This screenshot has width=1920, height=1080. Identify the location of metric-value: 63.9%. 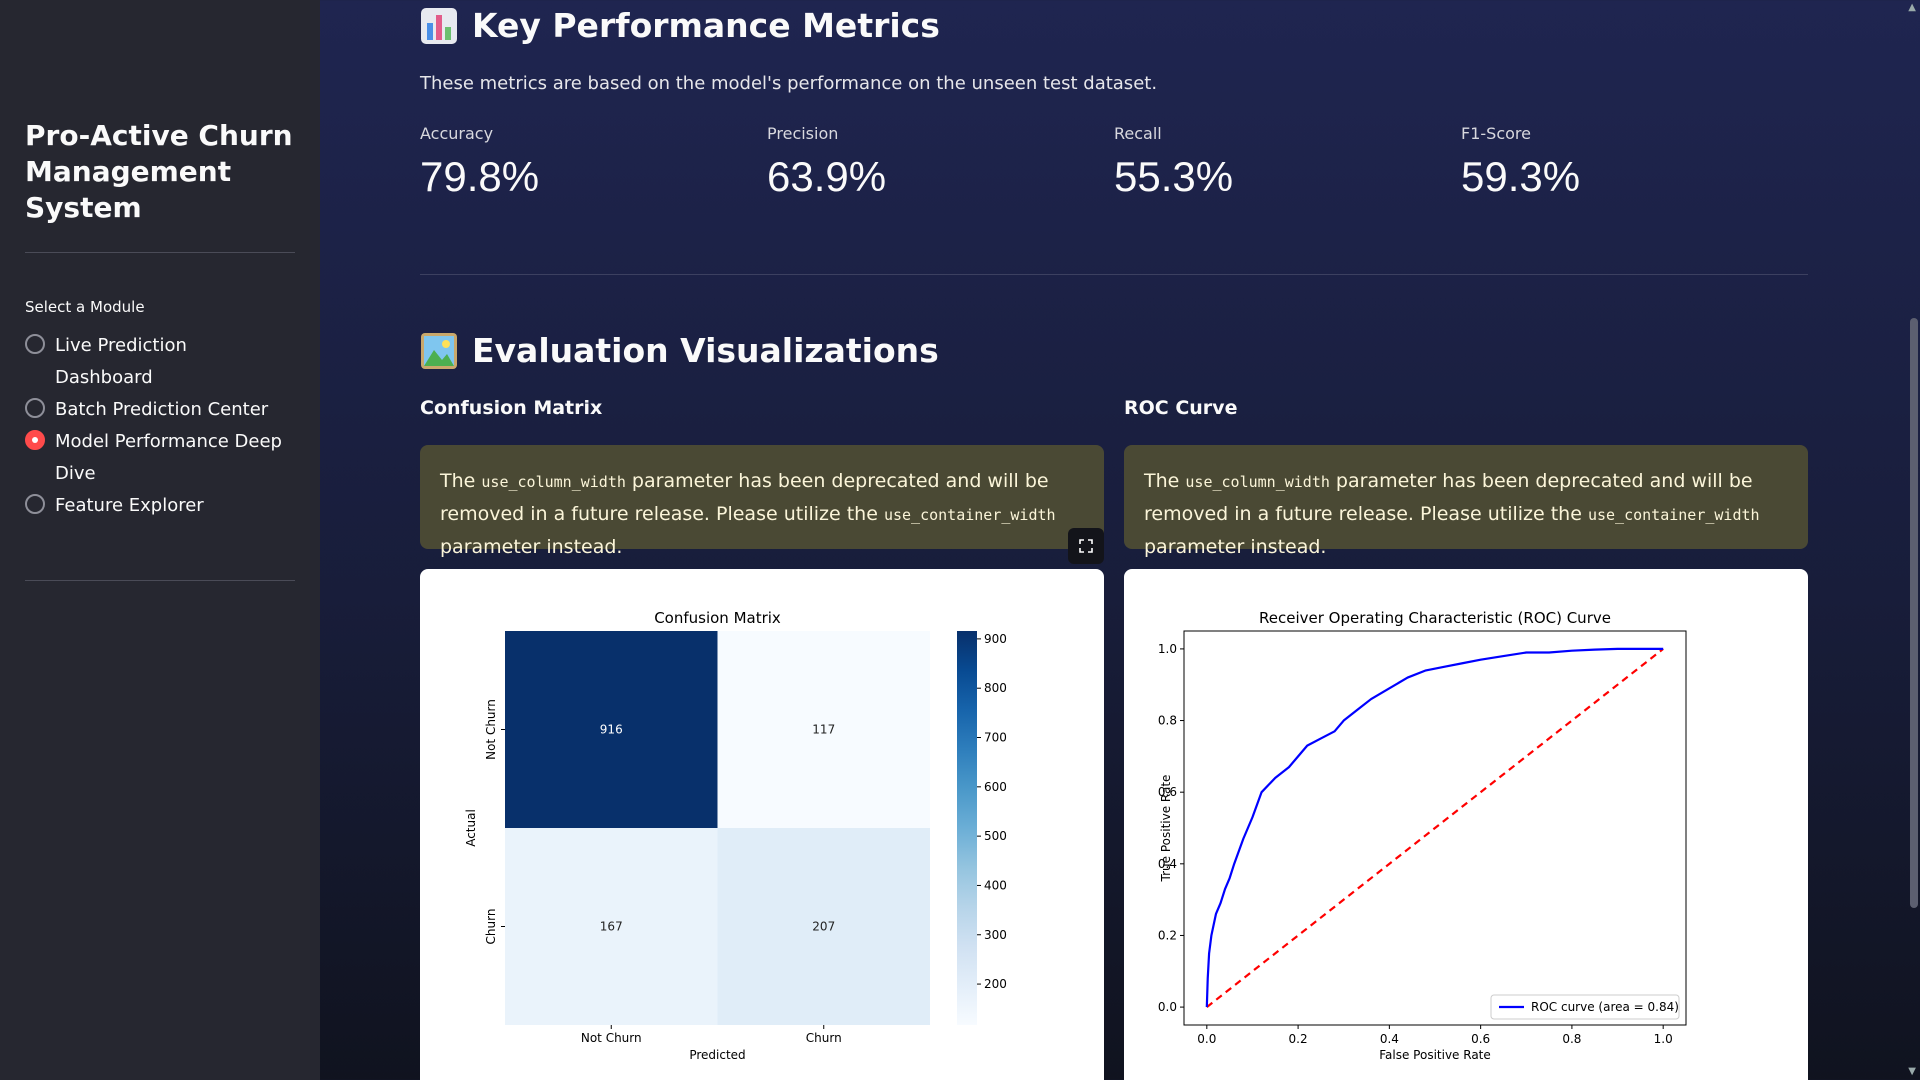
(827, 176).